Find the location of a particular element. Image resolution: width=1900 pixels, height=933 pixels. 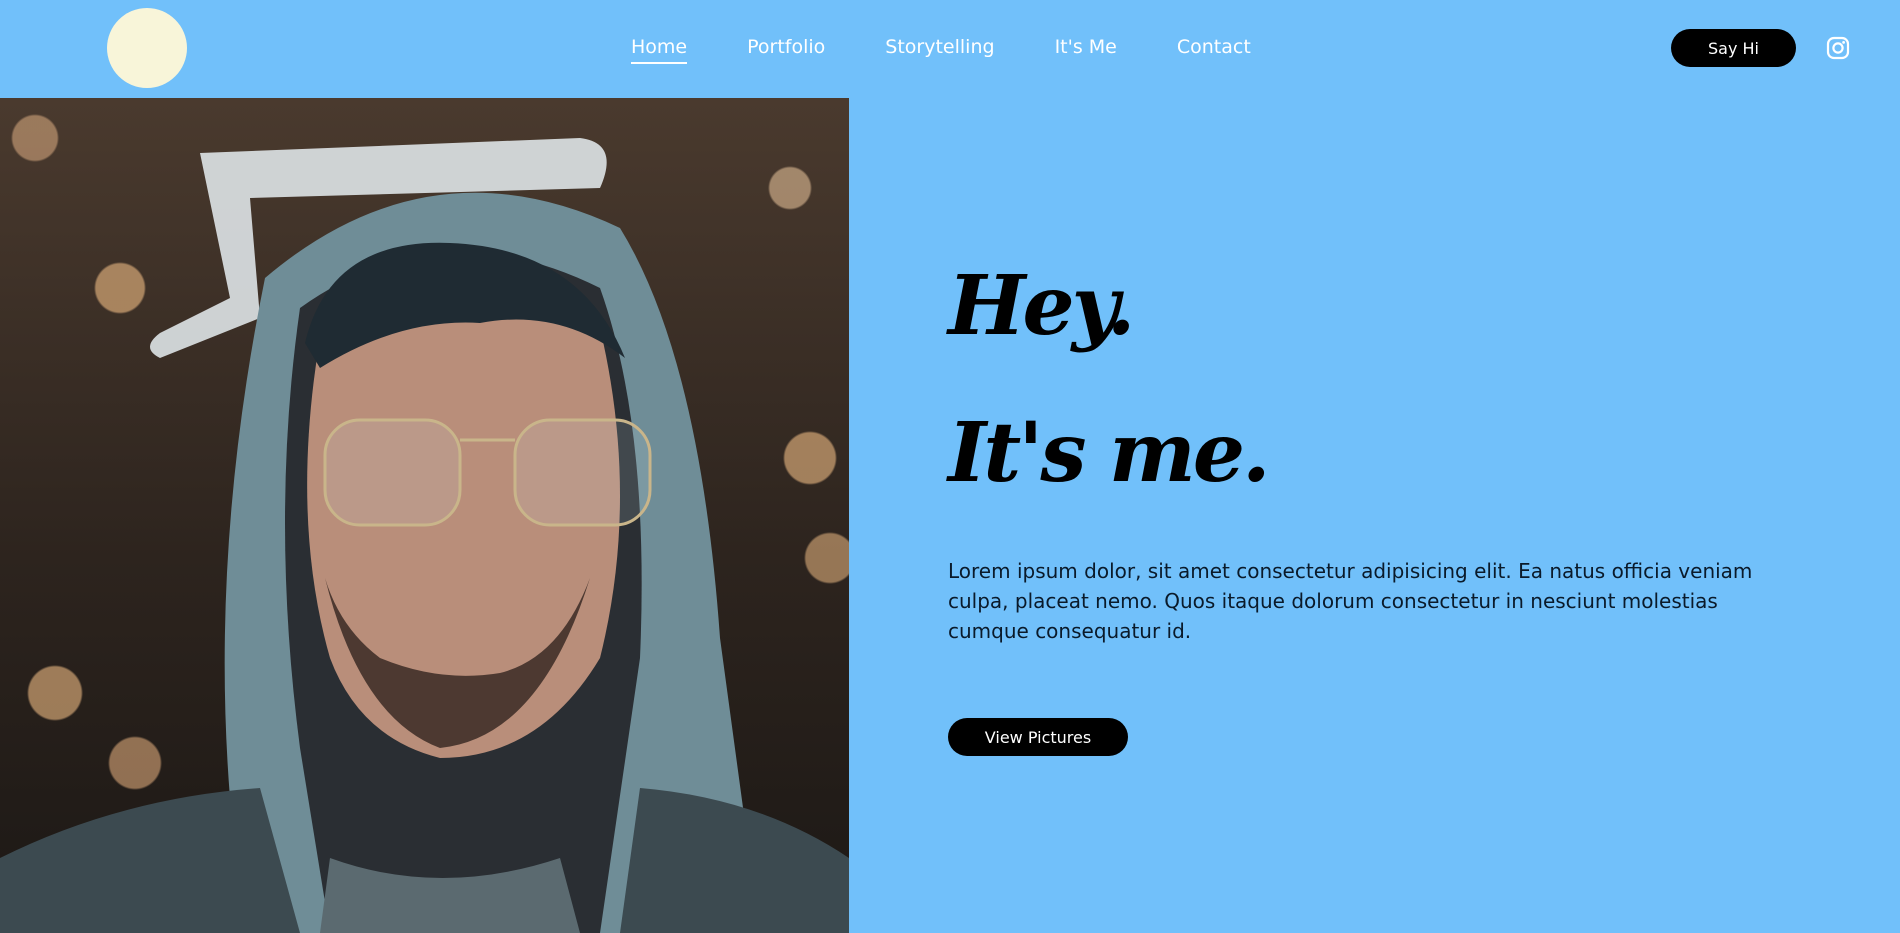

nav-home: Home is located at coordinates (659, 49).